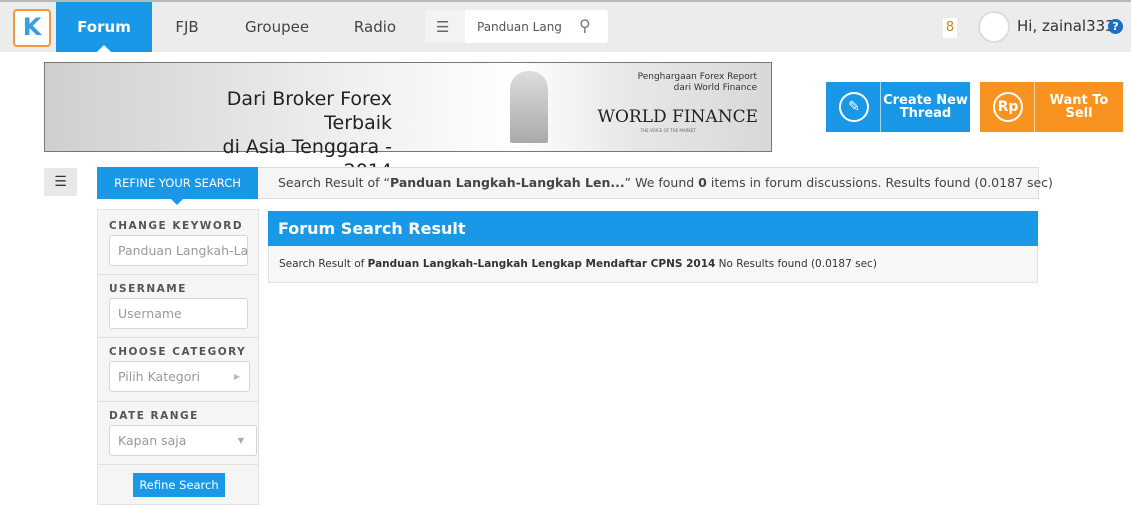 Image resolution: width=1131 pixels, height=509 pixels. I want to click on banner-headline-1: Dari Broker Forex Terbaik, so click(309, 111).